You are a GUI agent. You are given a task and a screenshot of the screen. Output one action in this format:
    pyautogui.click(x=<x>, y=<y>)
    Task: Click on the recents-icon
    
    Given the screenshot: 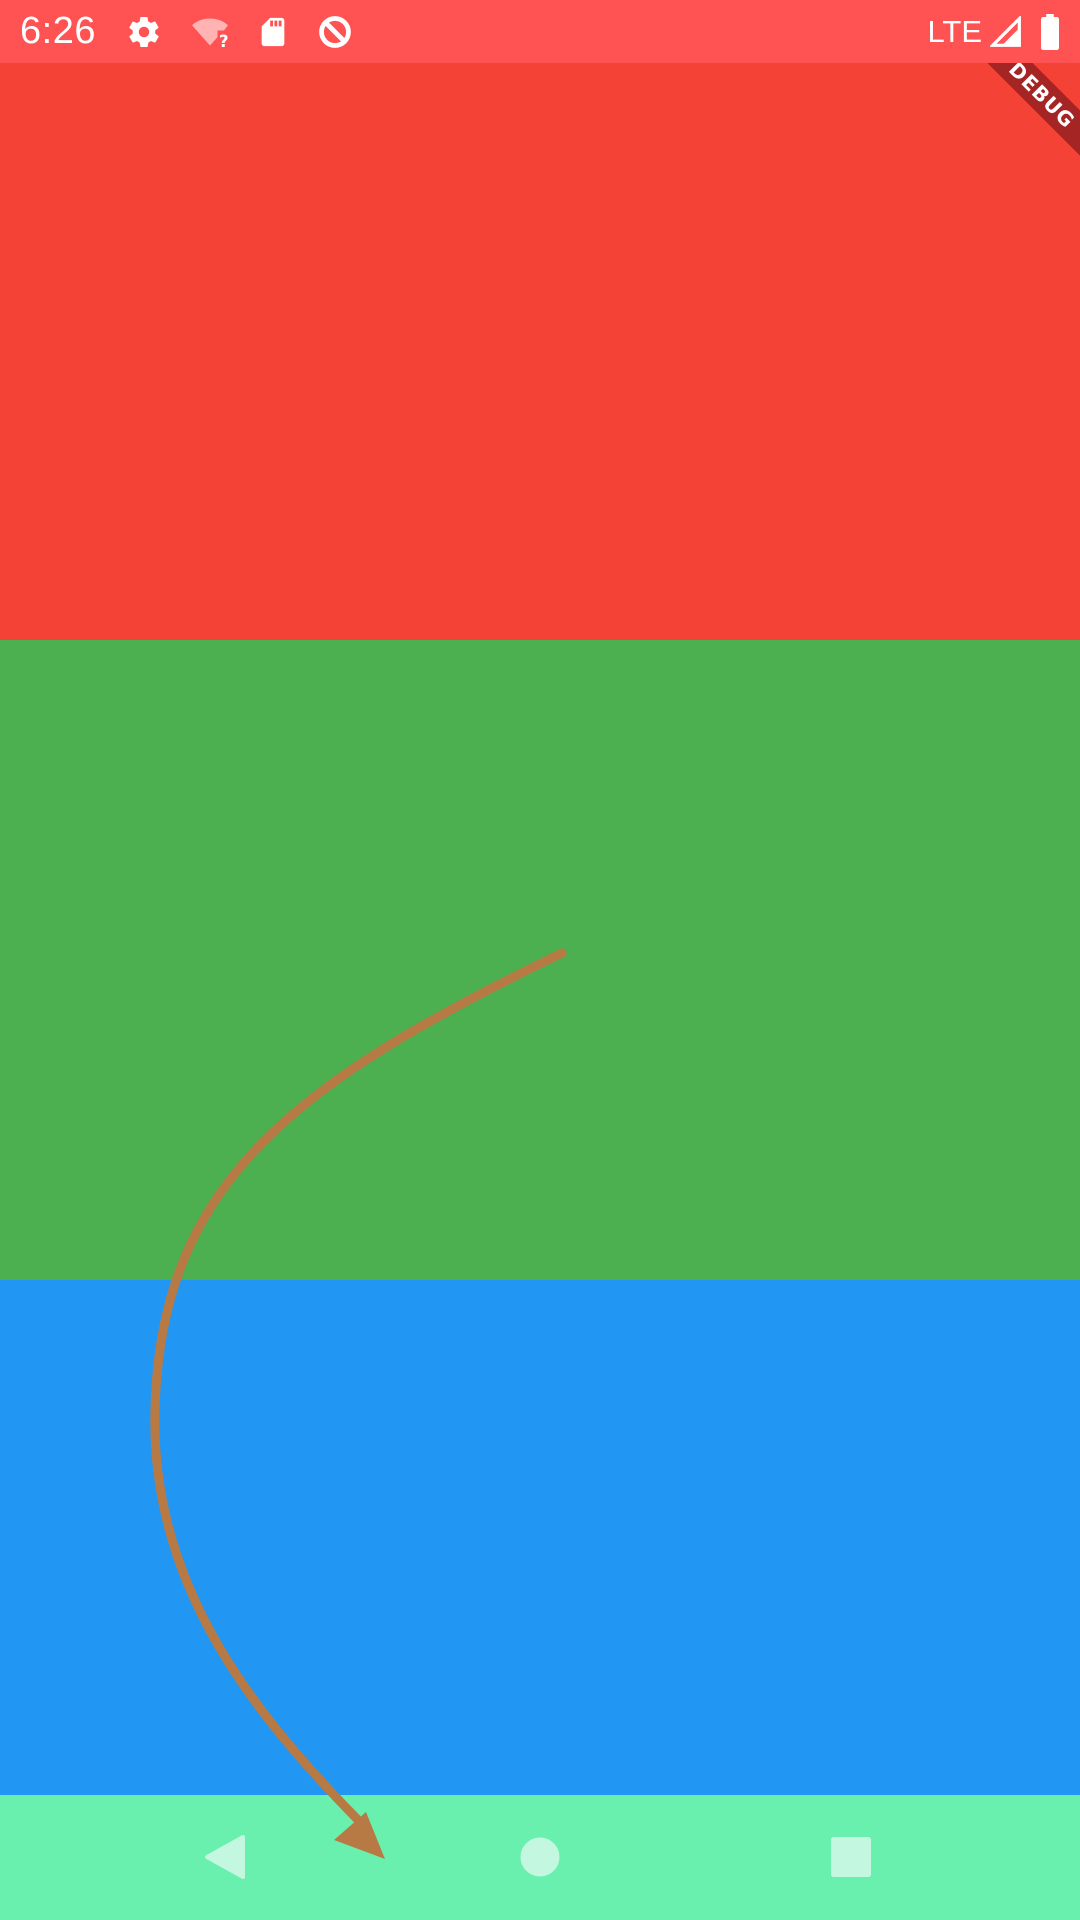 What is the action you would take?
    pyautogui.click(x=851, y=1857)
    